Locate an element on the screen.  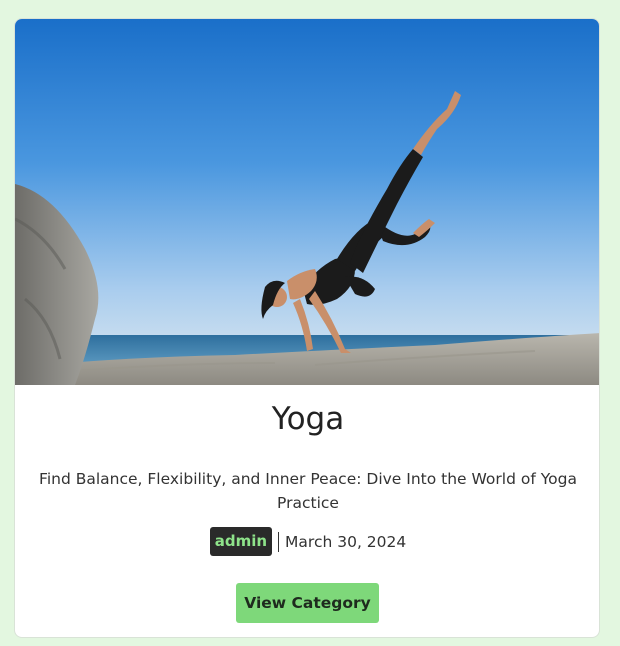
post-meta: admin March 30, 2024 is located at coordinates (307, 541).